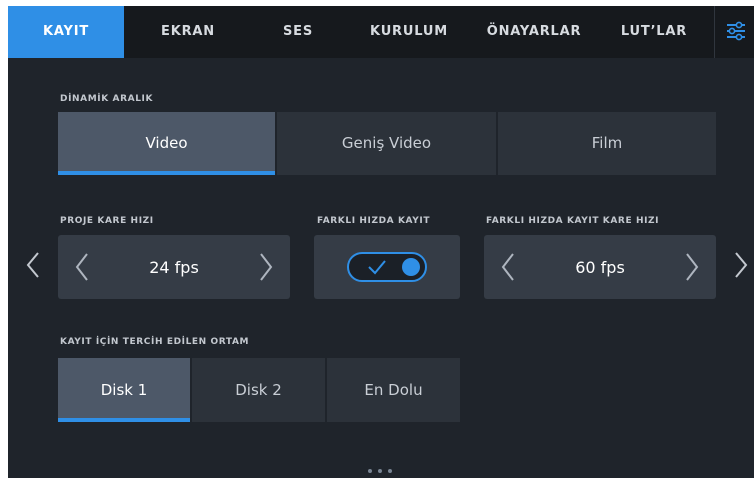  I want to click on off-speed-frame-rate-value: 60 fps, so click(600, 267).